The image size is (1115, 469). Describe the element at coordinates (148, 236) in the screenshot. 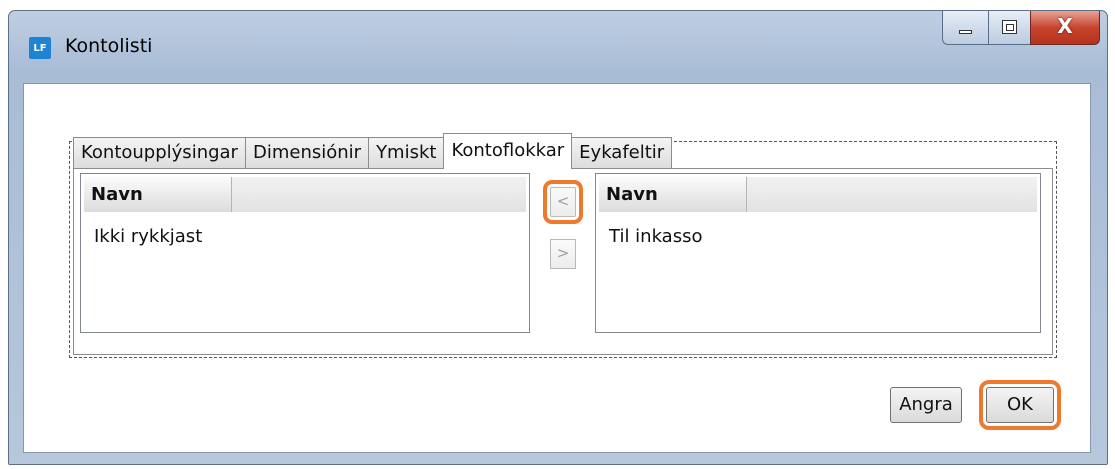

I see `list-item: Ikki rykkjast` at that location.